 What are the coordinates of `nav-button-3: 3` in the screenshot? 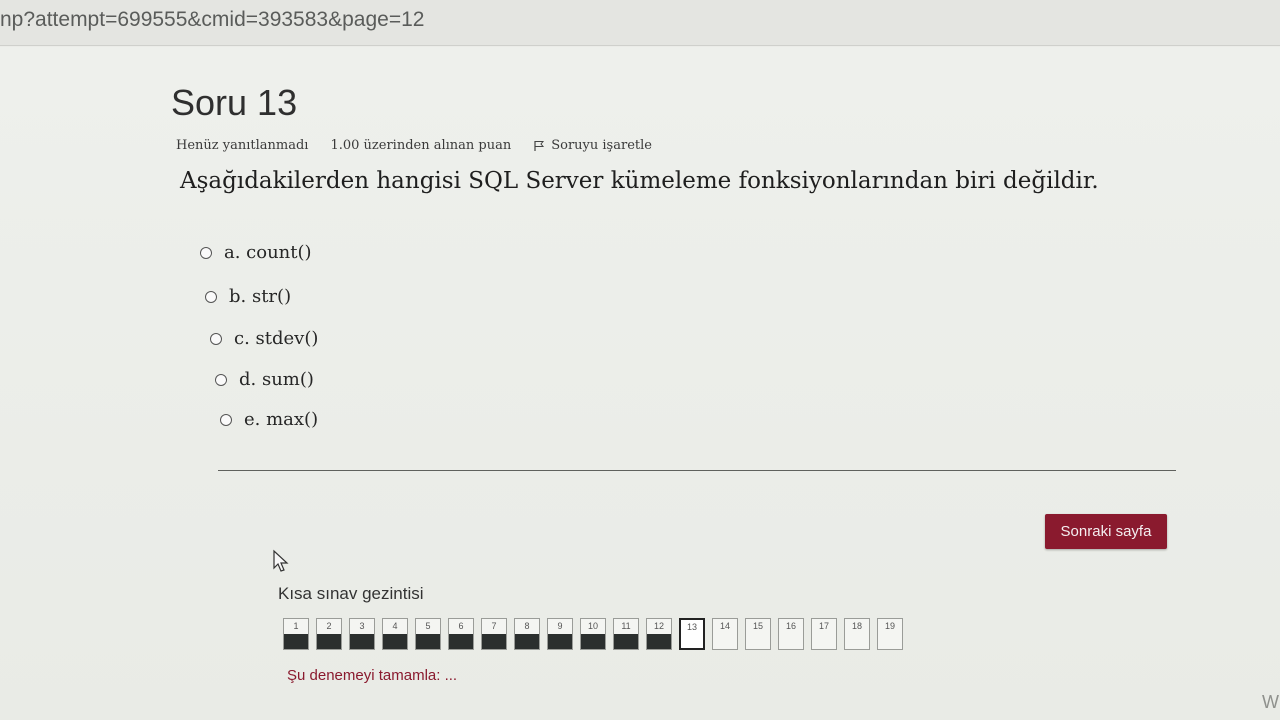 It's located at (362, 634).